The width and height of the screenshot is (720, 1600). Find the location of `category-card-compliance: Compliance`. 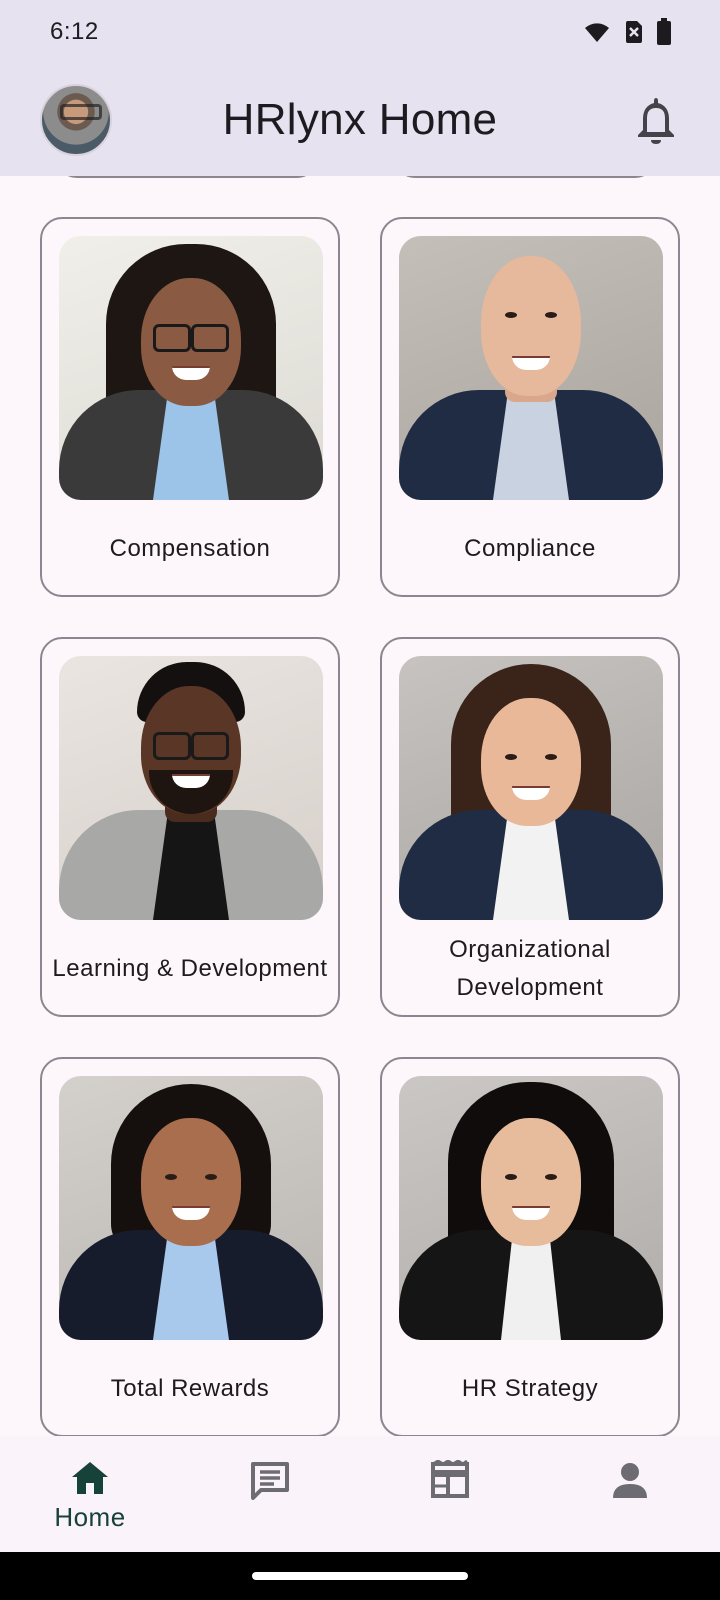

category-card-compliance: Compliance is located at coordinates (530, 407).